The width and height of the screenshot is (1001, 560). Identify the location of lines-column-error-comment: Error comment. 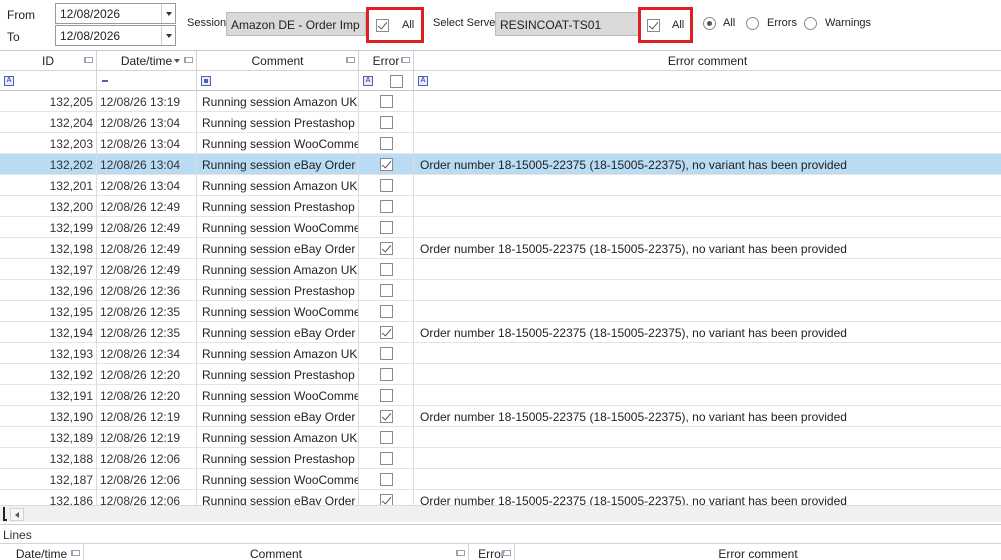
(758, 552).